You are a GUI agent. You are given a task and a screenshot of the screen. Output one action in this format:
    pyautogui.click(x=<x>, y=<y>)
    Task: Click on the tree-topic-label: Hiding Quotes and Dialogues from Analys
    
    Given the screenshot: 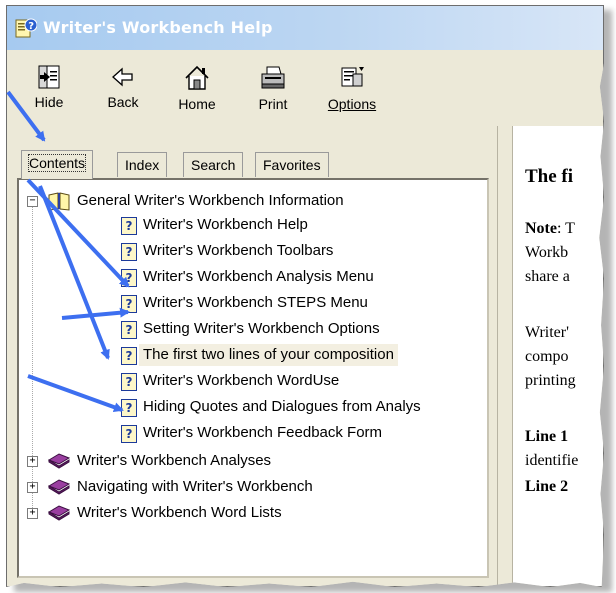 What is the action you would take?
    pyautogui.click(x=282, y=406)
    